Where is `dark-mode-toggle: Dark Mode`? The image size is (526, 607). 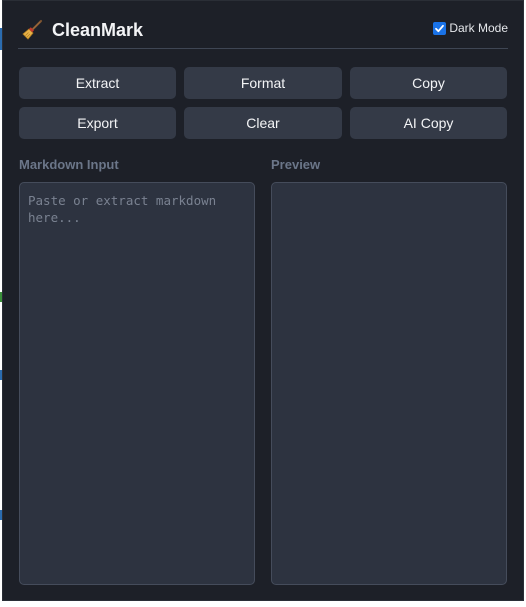
dark-mode-toggle: Dark Mode is located at coordinates (470, 28).